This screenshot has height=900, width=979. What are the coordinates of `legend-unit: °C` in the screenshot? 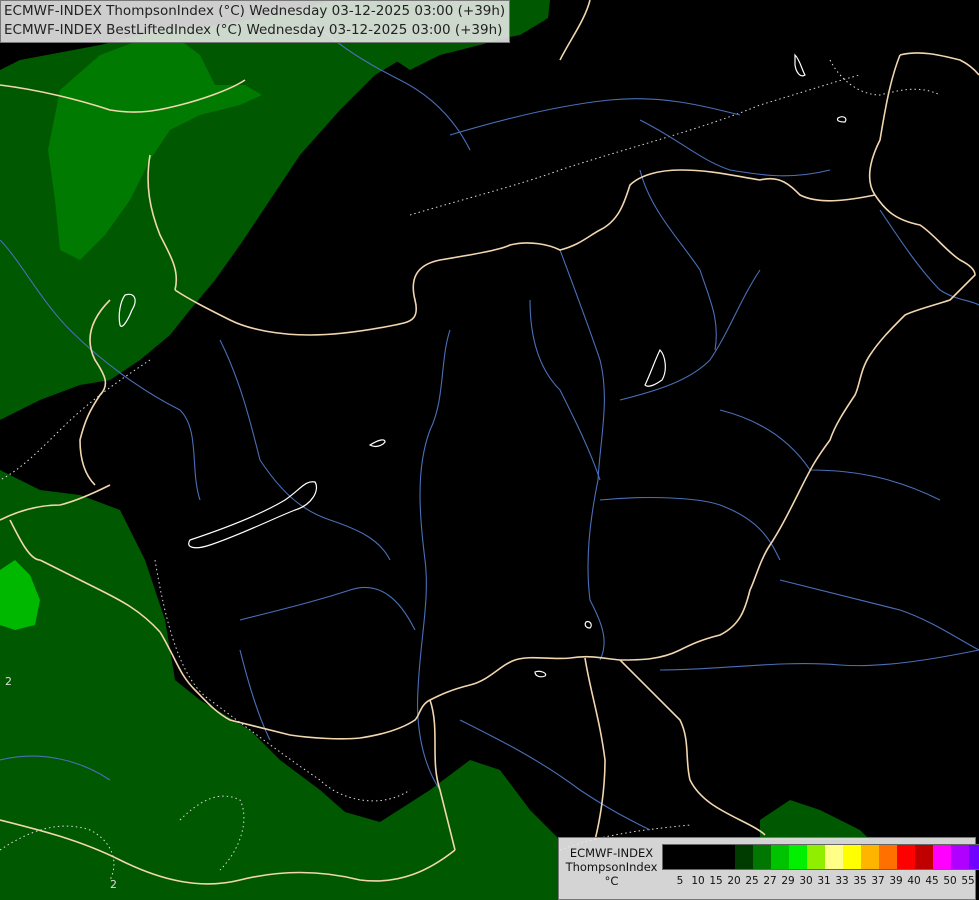 It's located at (611, 881).